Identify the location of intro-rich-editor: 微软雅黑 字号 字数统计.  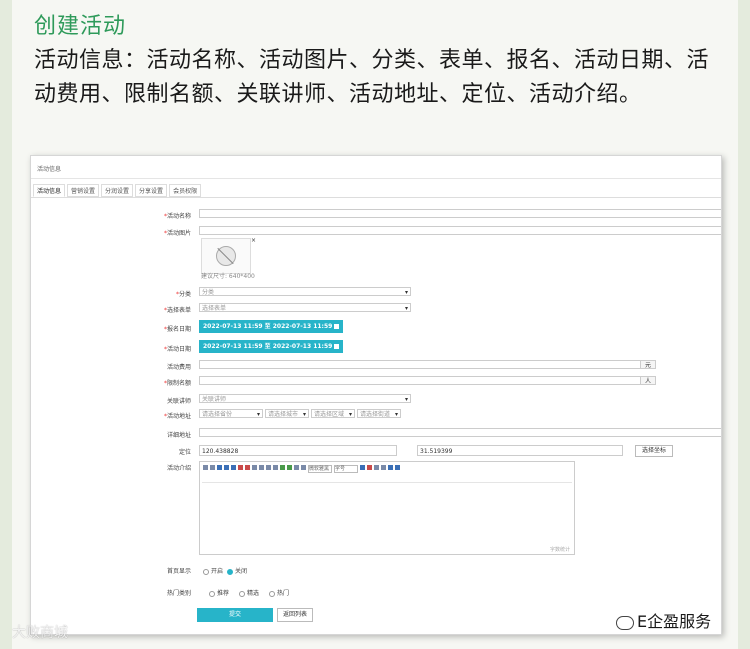
(387, 508).